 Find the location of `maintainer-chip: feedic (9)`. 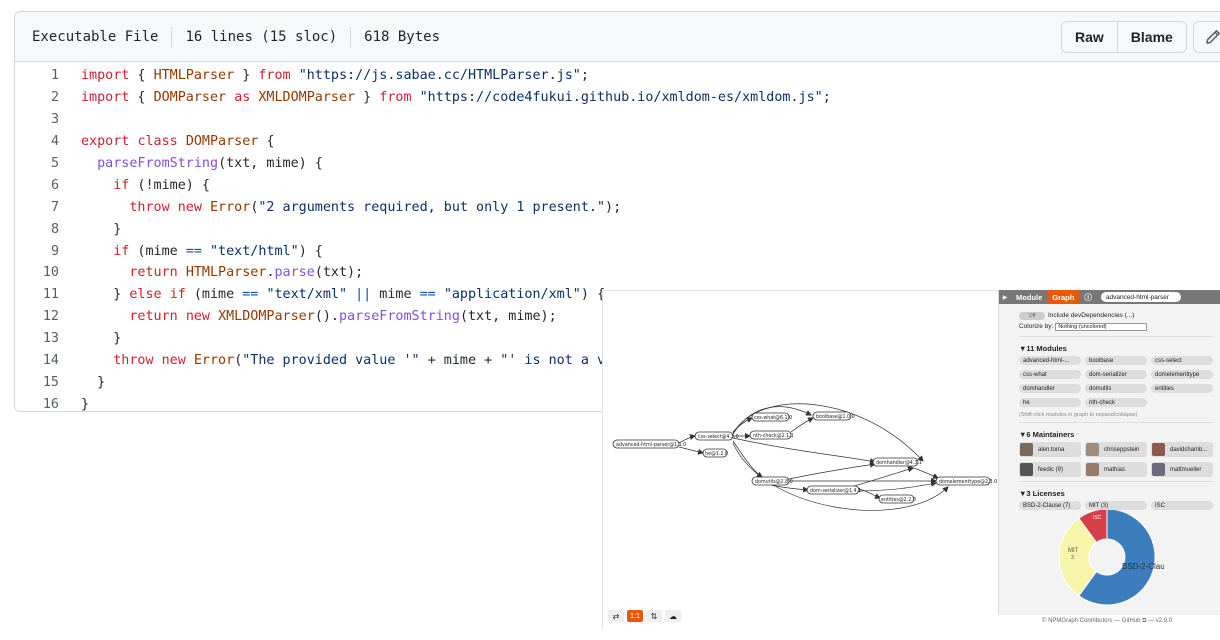

maintainer-chip: feedic (9) is located at coordinates (1050, 469).